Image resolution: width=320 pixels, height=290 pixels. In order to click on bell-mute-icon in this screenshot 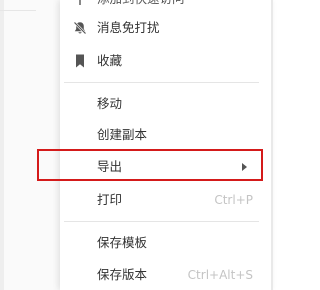, I will do `click(80, 28)`.